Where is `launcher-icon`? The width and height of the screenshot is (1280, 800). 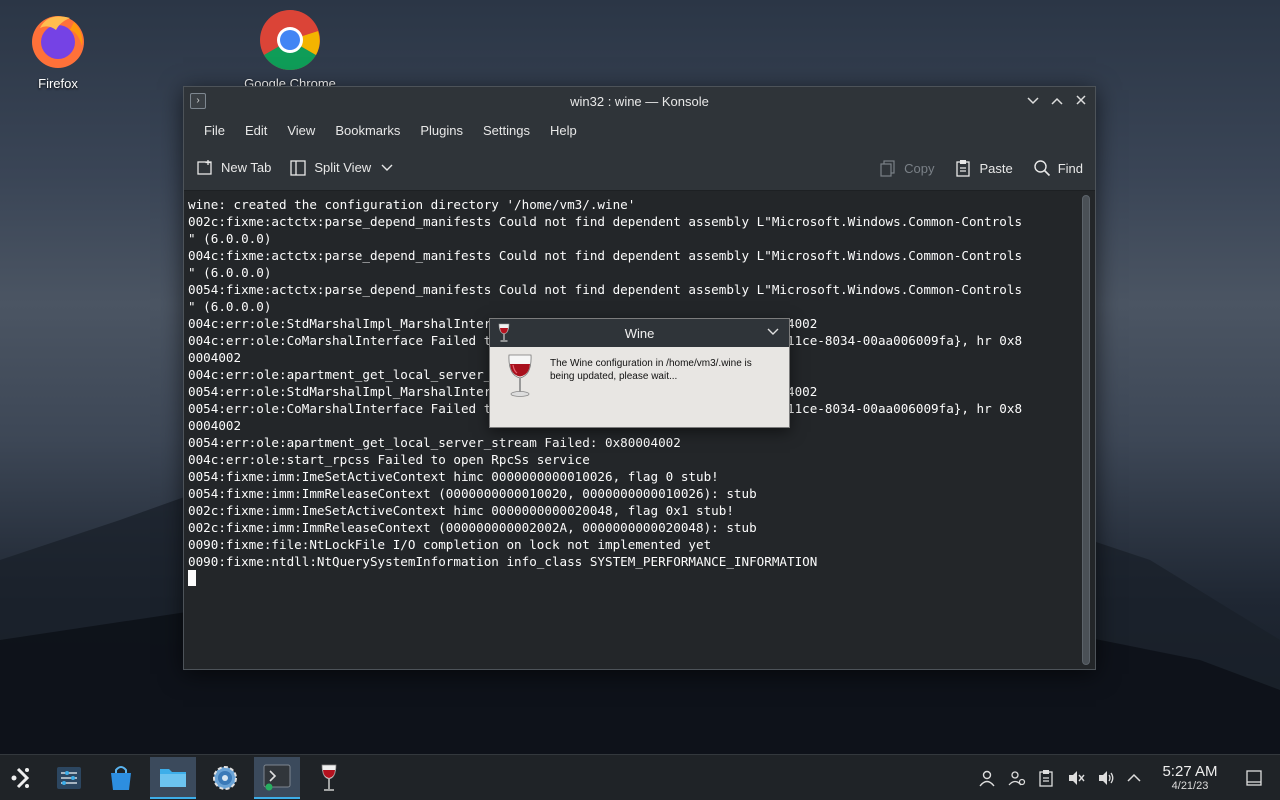
launcher-icon is located at coordinates (20, 778).